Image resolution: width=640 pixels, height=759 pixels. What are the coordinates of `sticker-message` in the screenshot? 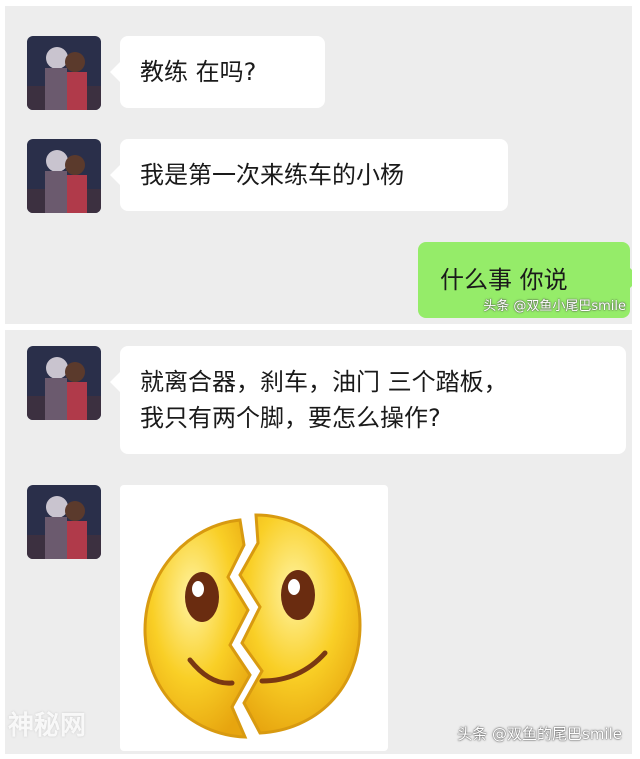 It's located at (254, 618).